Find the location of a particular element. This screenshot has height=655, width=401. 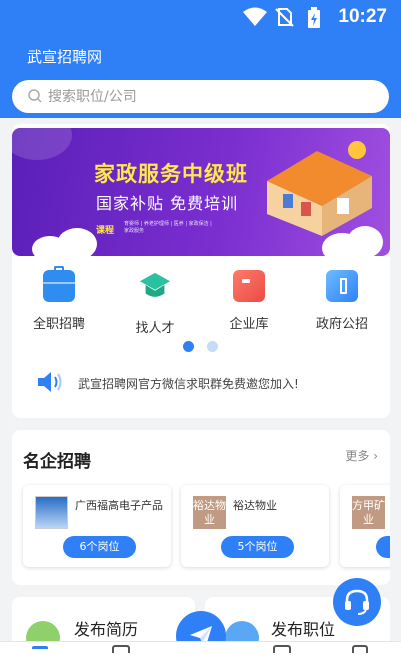

jobs-tab-icon is located at coordinates (121, 649).